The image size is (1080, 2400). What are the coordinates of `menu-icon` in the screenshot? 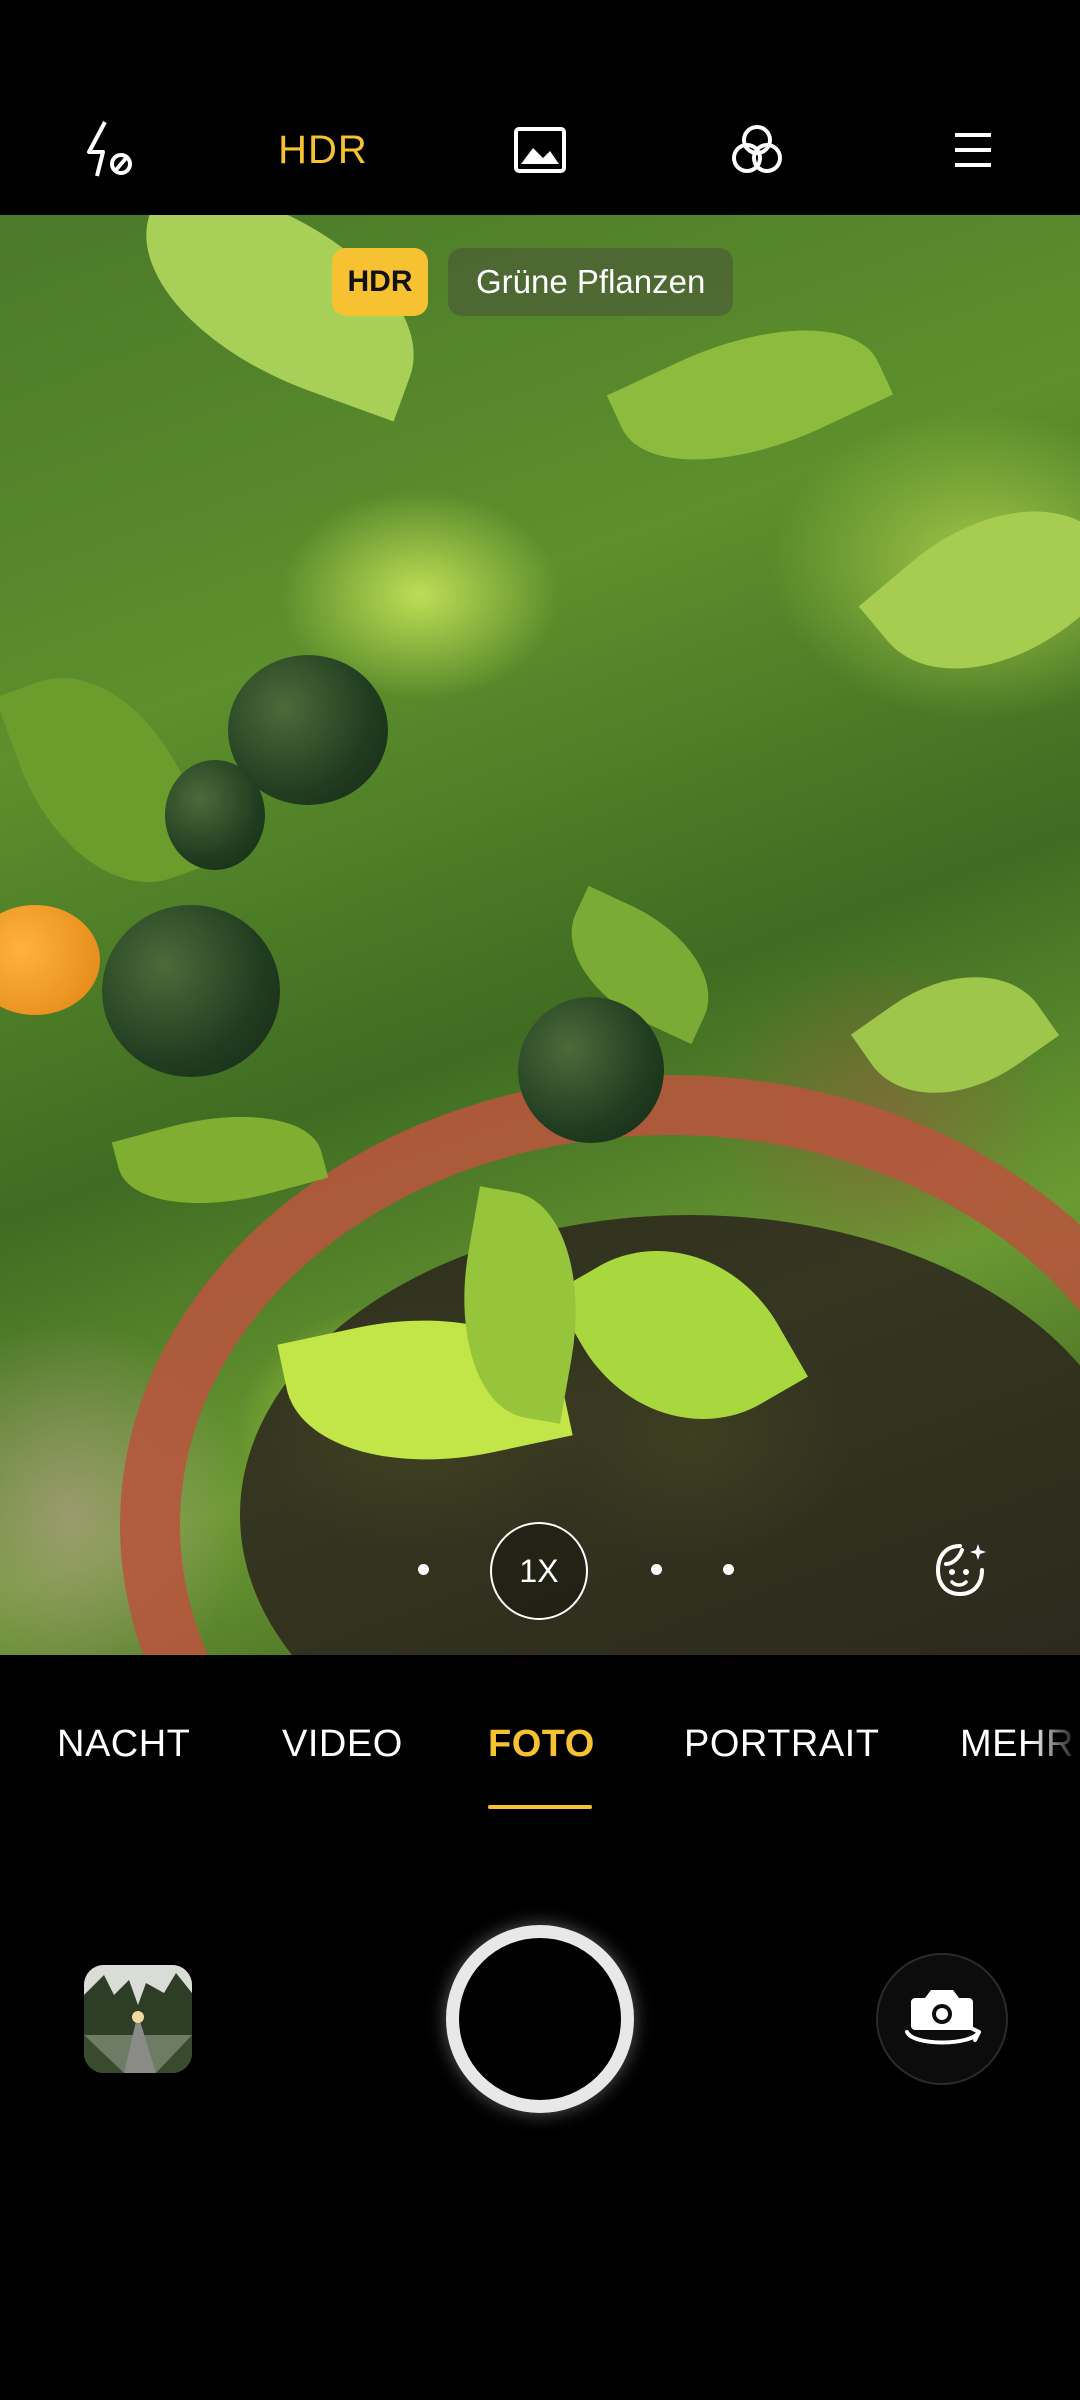 It's located at (973, 150).